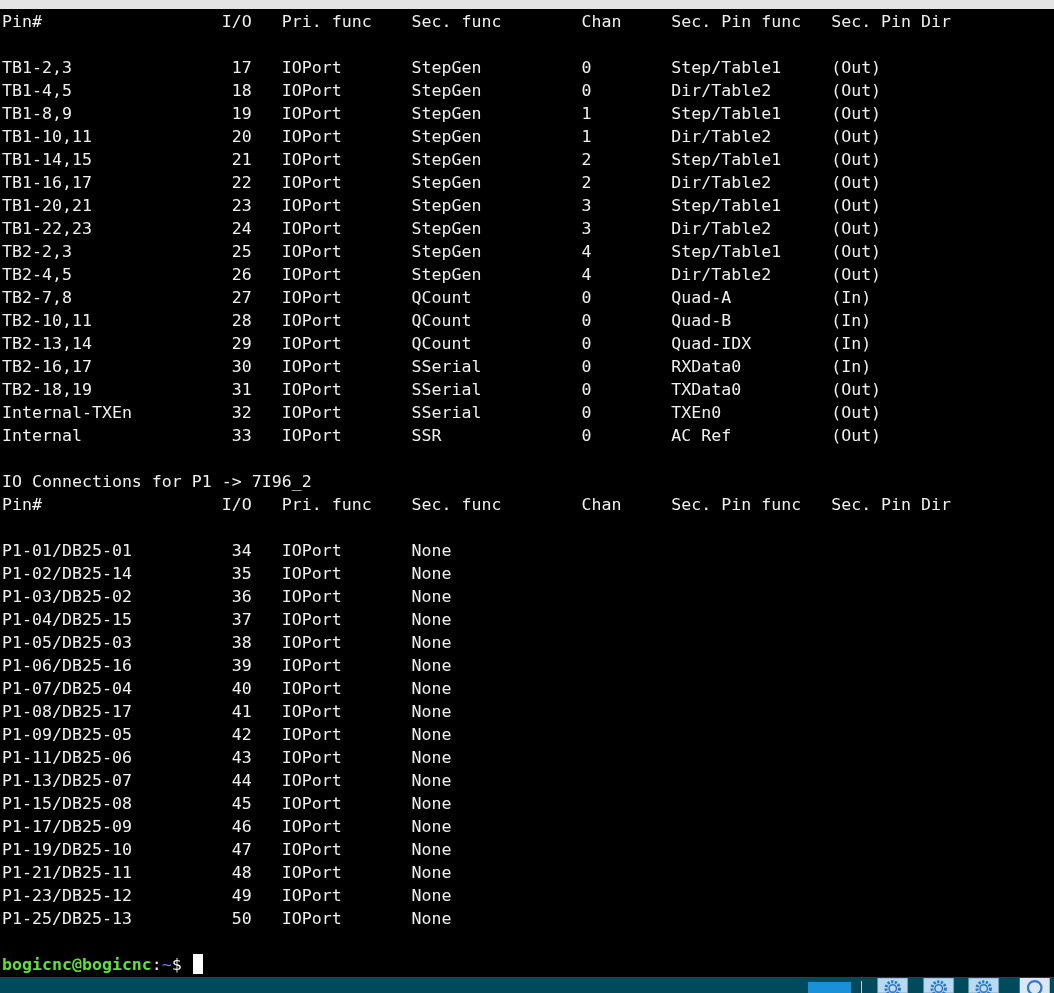  I want to click on column-header: Pri. func, so click(326, 504).